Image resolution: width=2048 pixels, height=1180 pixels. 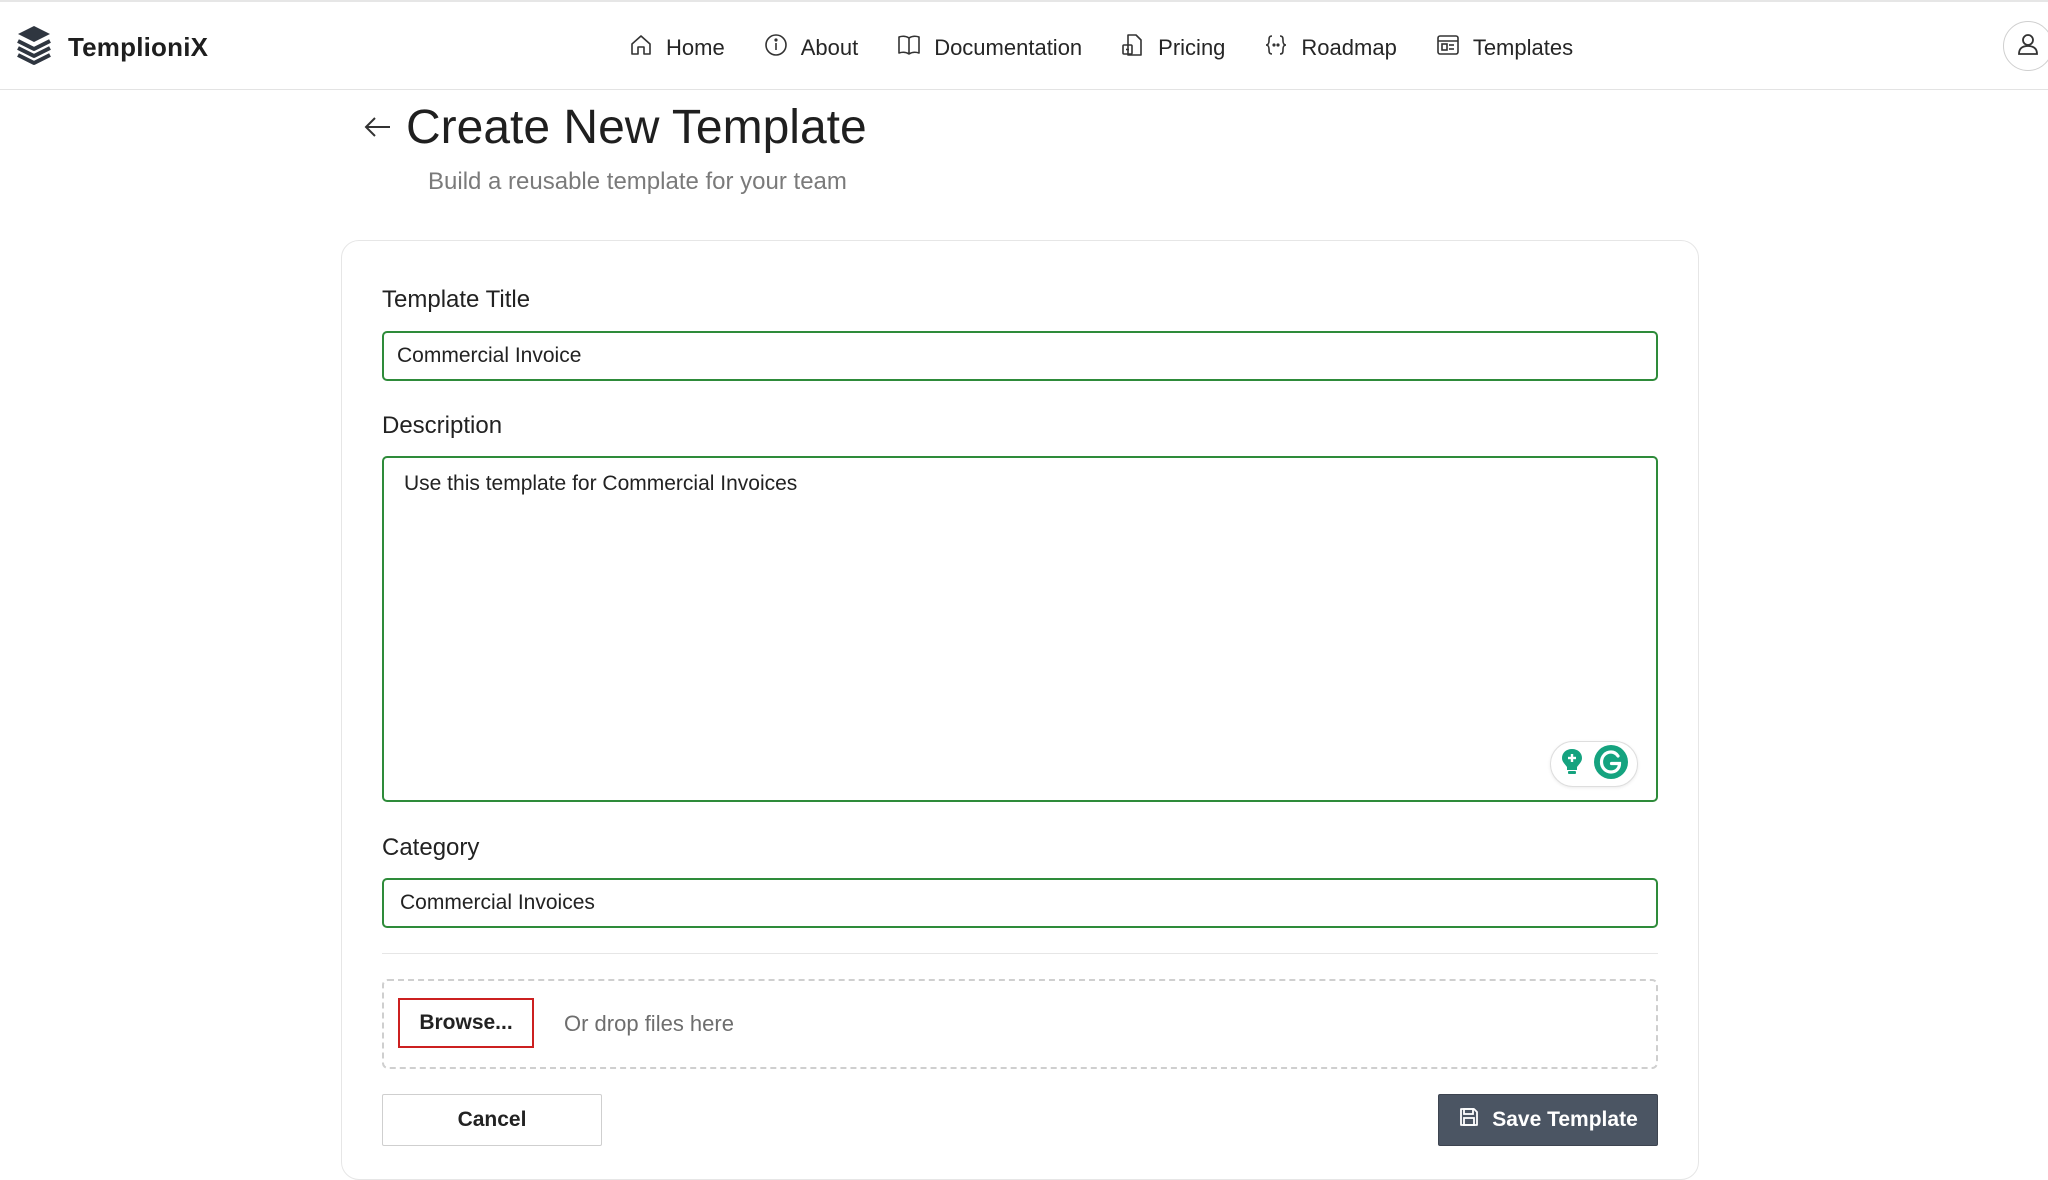 What do you see at coordinates (1349, 47) in the screenshot?
I see `nav-item-label: Roadmap` at bounding box center [1349, 47].